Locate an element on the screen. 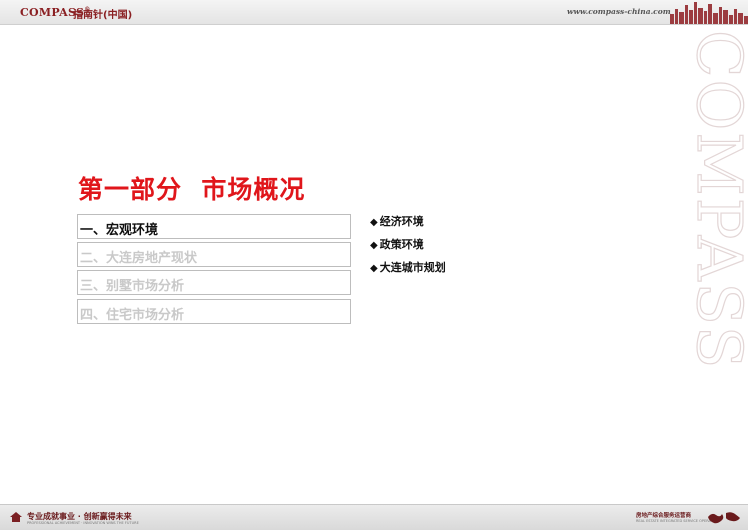 The image size is (748, 530). section-title: 第一部分 市场概况 is located at coordinates (192, 189).